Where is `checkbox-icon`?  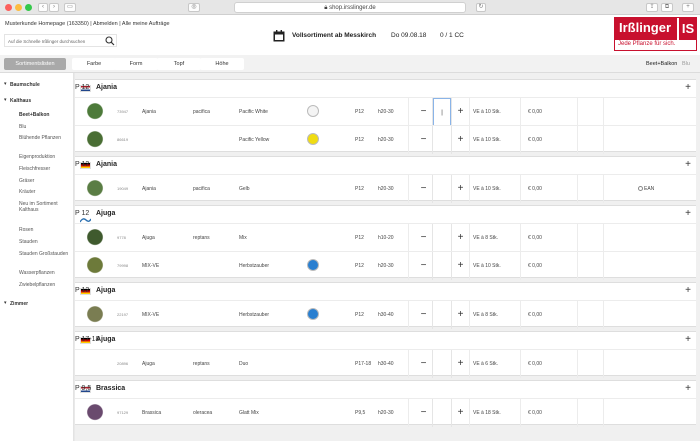 checkbox-icon is located at coordinates (640, 189).